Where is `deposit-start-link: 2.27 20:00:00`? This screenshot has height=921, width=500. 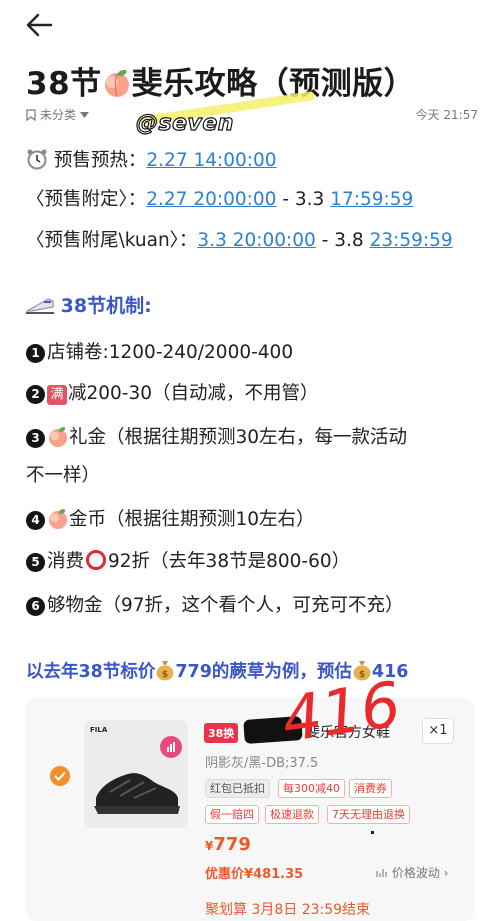 deposit-start-link: 2.27 20:00:00 is located at coordinates (211, 199).